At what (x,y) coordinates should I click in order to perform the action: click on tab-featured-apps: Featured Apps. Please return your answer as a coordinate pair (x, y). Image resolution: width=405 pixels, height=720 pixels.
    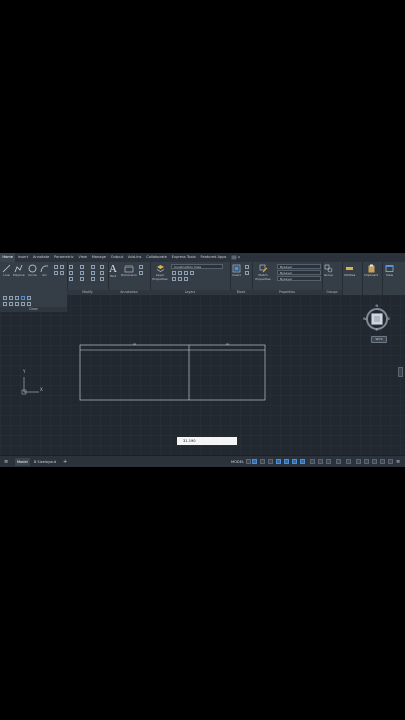
    Looking at the image, I should click on (213, 257).